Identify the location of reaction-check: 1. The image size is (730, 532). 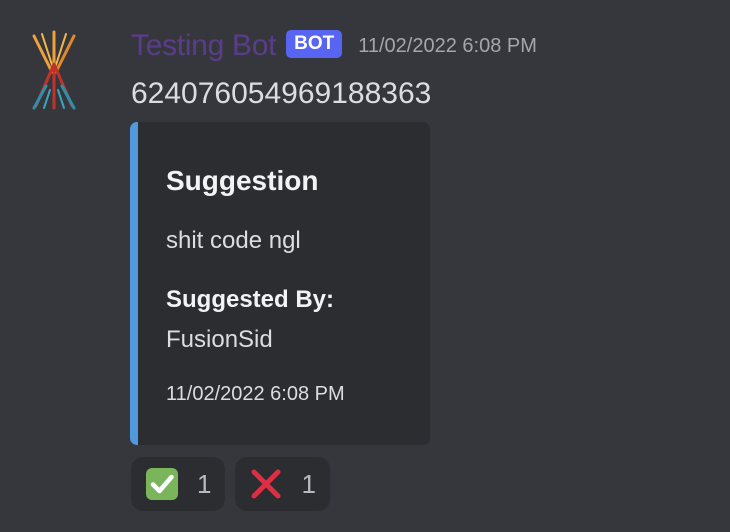
(178, 484).